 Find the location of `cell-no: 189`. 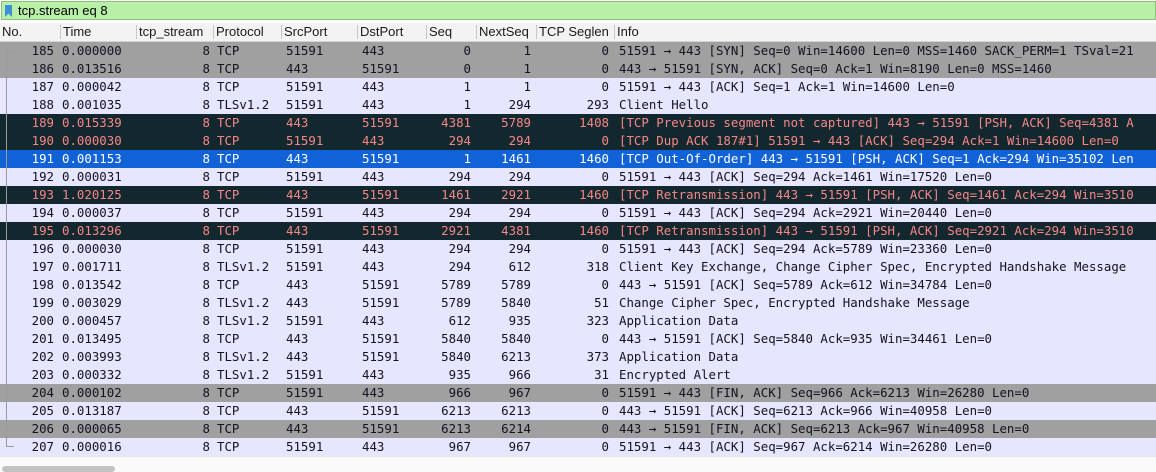

cell-no: 189 is located at coordinates (42, 122).